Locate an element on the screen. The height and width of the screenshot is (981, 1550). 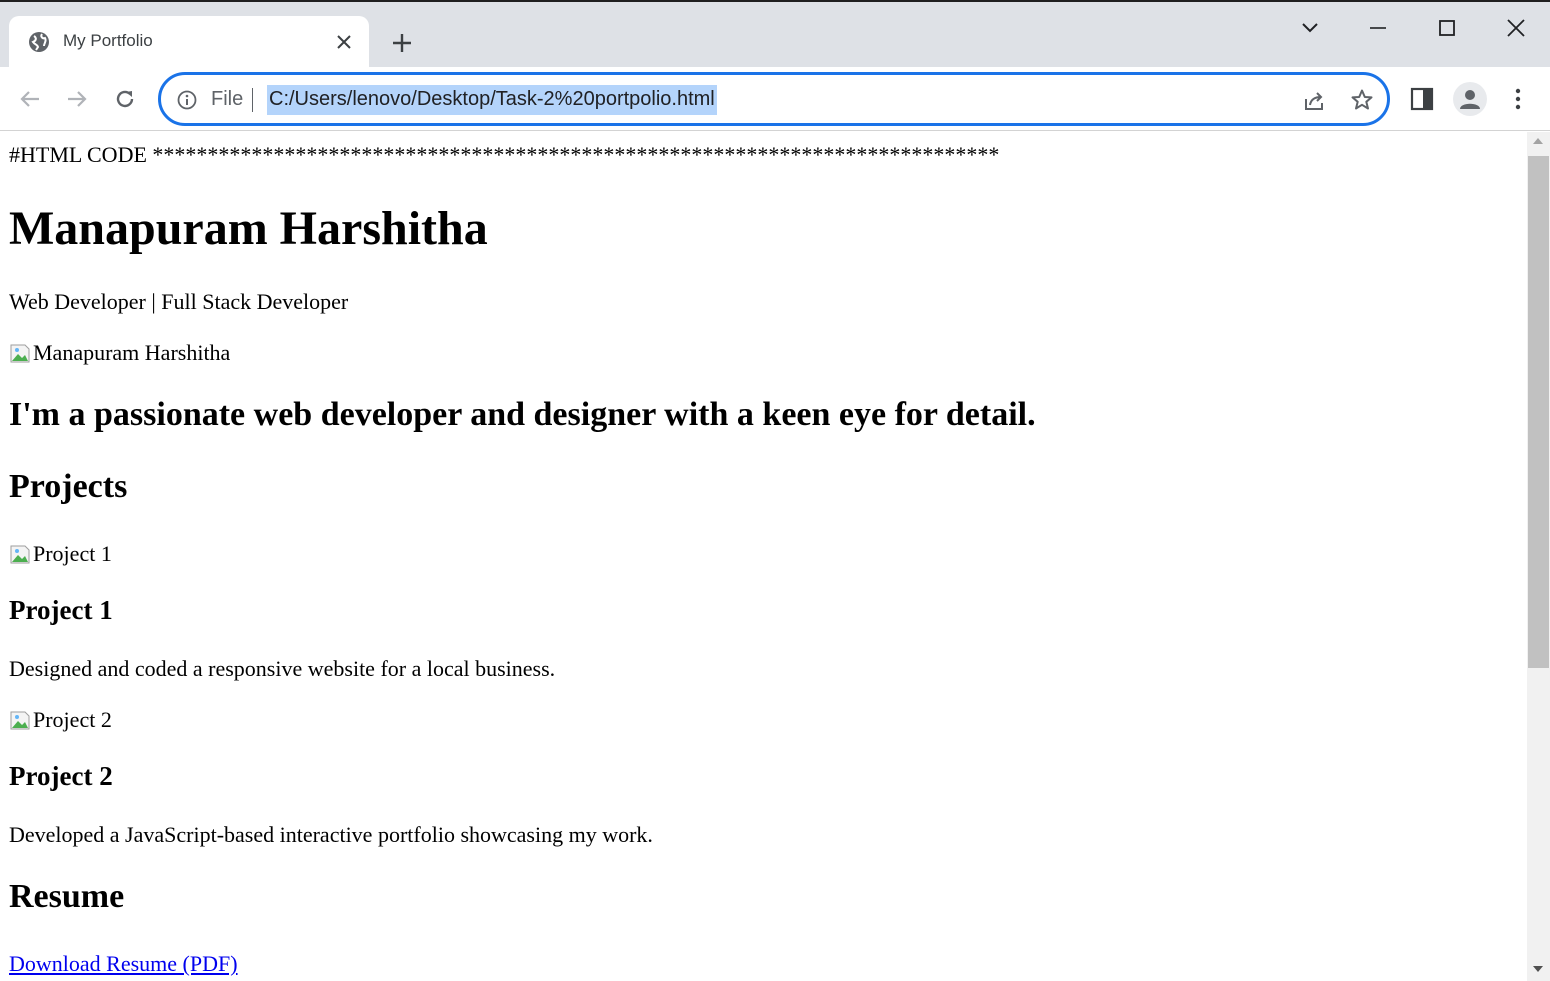
project-1-title: Project 1 is located at coordinates (61, 610).